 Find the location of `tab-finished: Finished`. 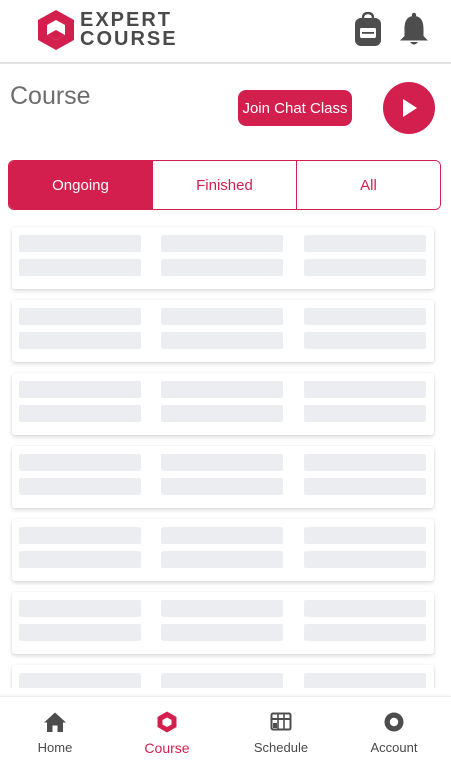

tab-finished: Finished is located at coordinates (224, 185).